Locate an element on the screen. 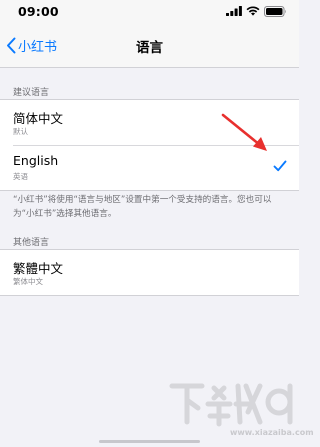 The width and height of the screenshot is (320, 447). wifi-icon is located at coordinates (253, 11).